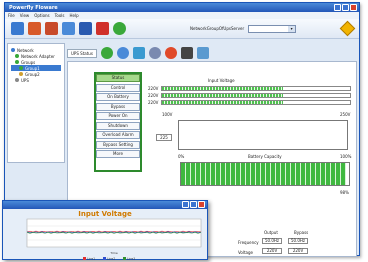  What do you see at coordinates (17, 62) in the screenshot?
I see `group-icon` at bounding box center [17, 62].